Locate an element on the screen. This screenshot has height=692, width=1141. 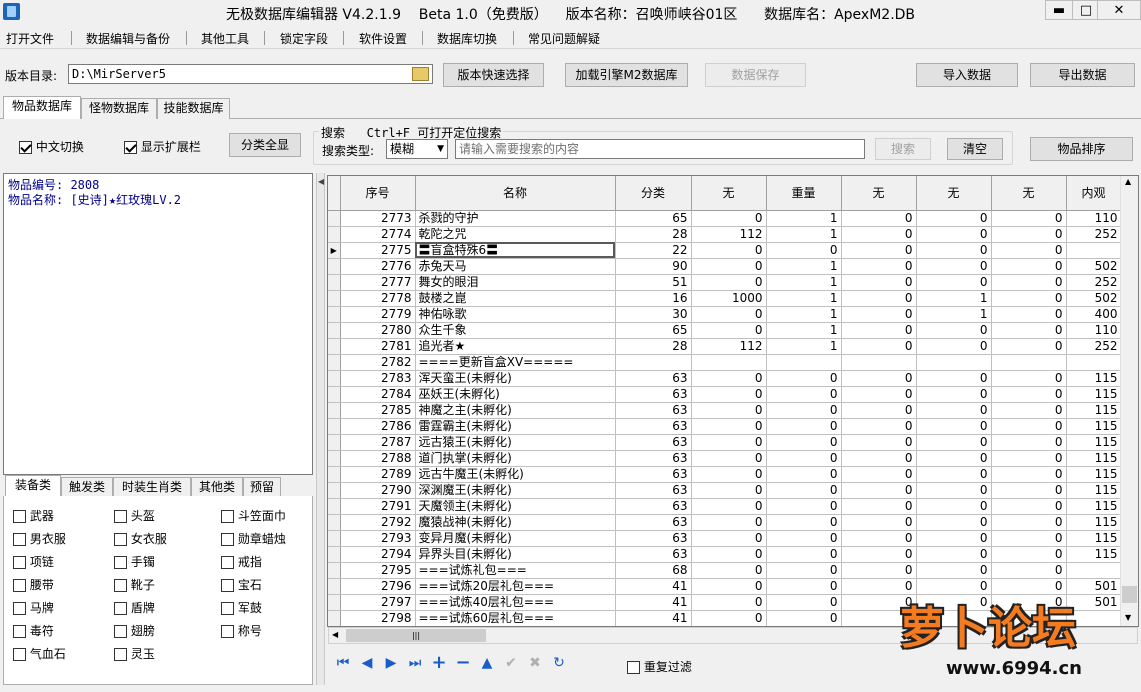
table-cell: 65 is located at coordinates (653, 330).